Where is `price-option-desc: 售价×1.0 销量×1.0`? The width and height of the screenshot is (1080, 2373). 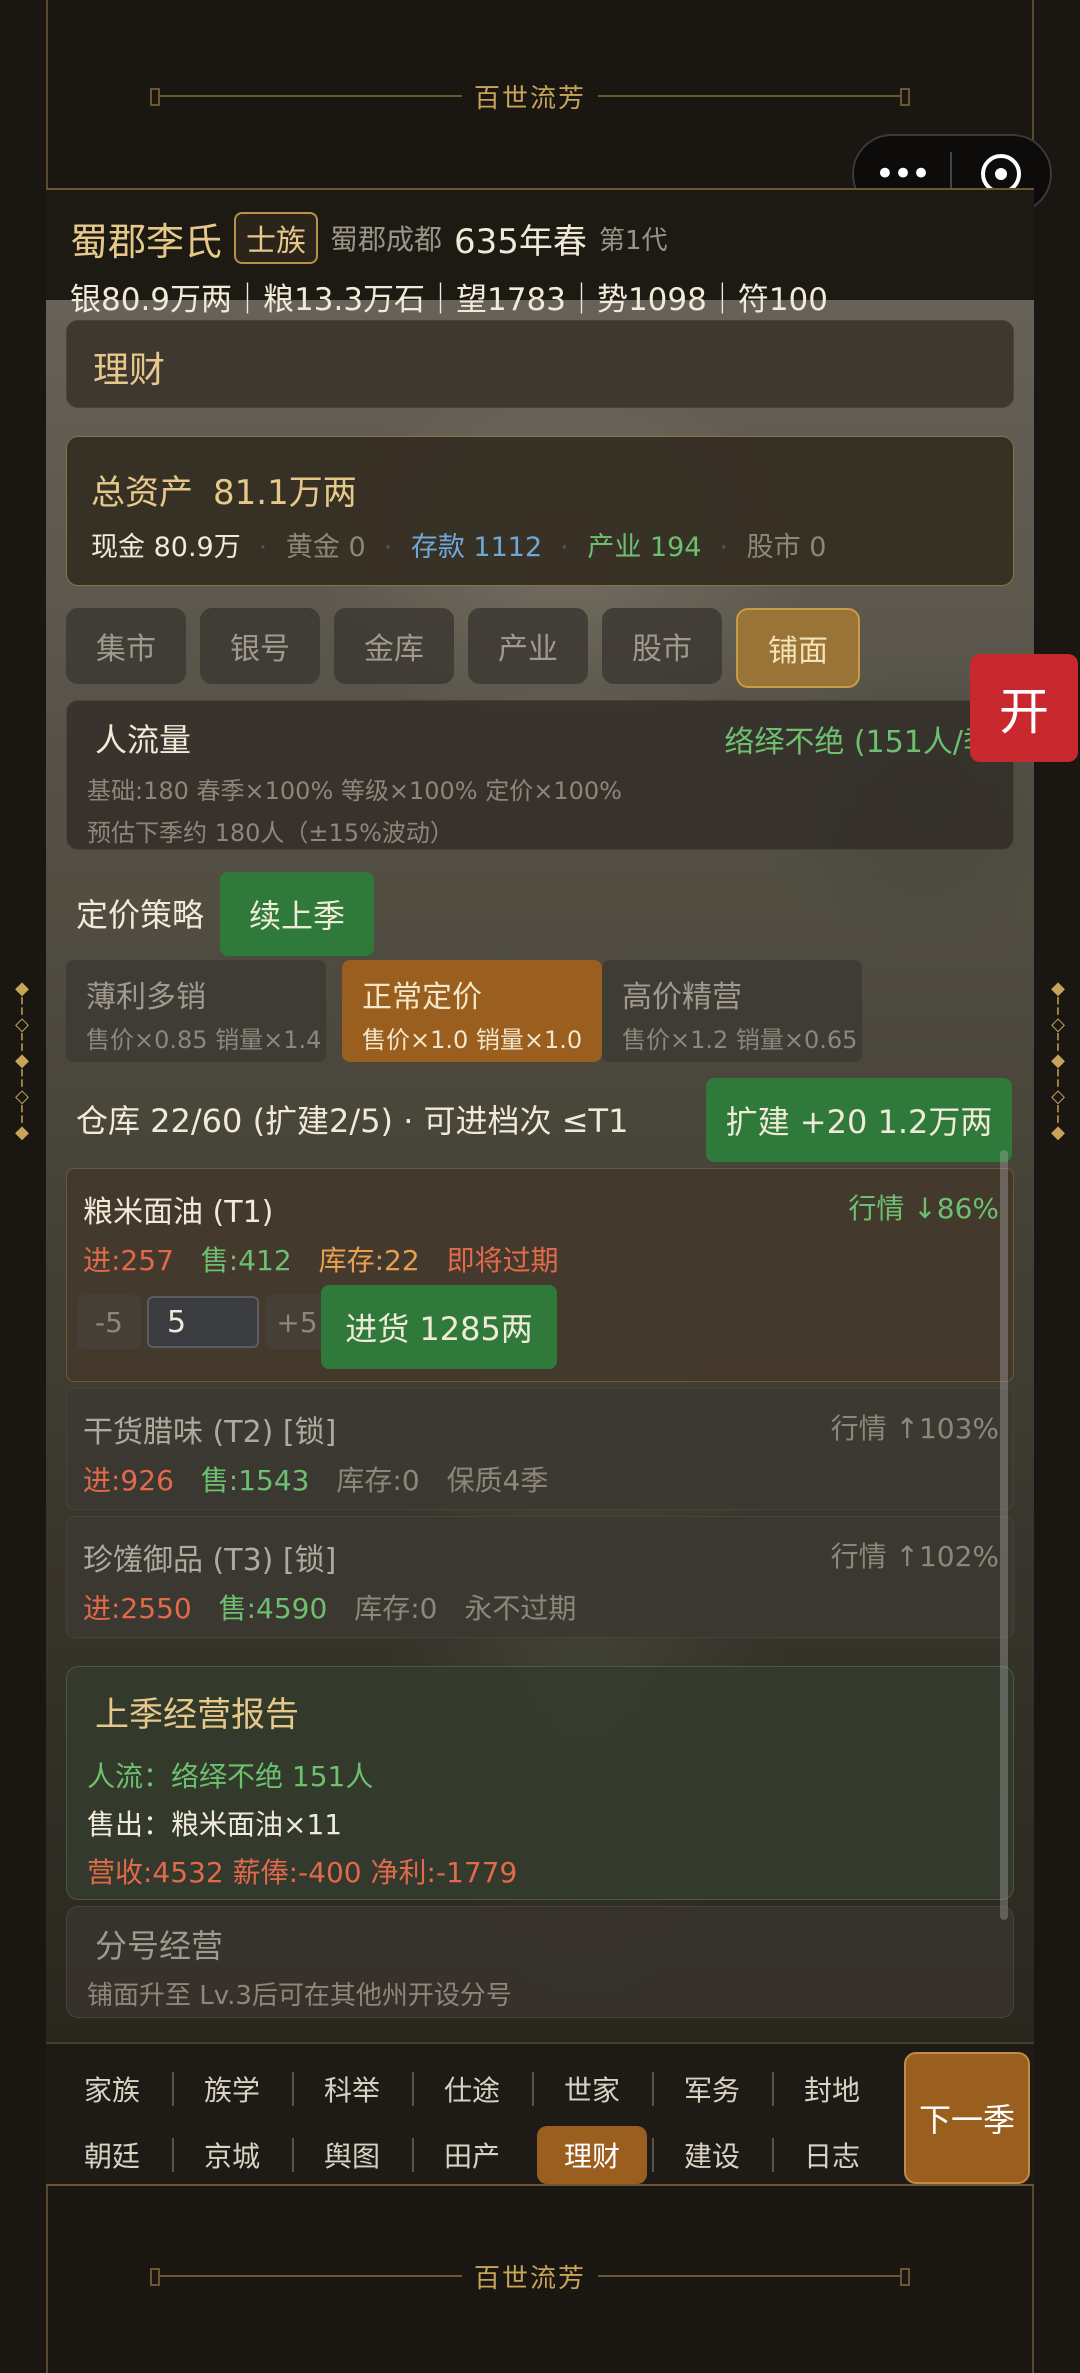
price-option-desc: 售价×1.0 销量×1.0 is located at coordinates (472, 1040).